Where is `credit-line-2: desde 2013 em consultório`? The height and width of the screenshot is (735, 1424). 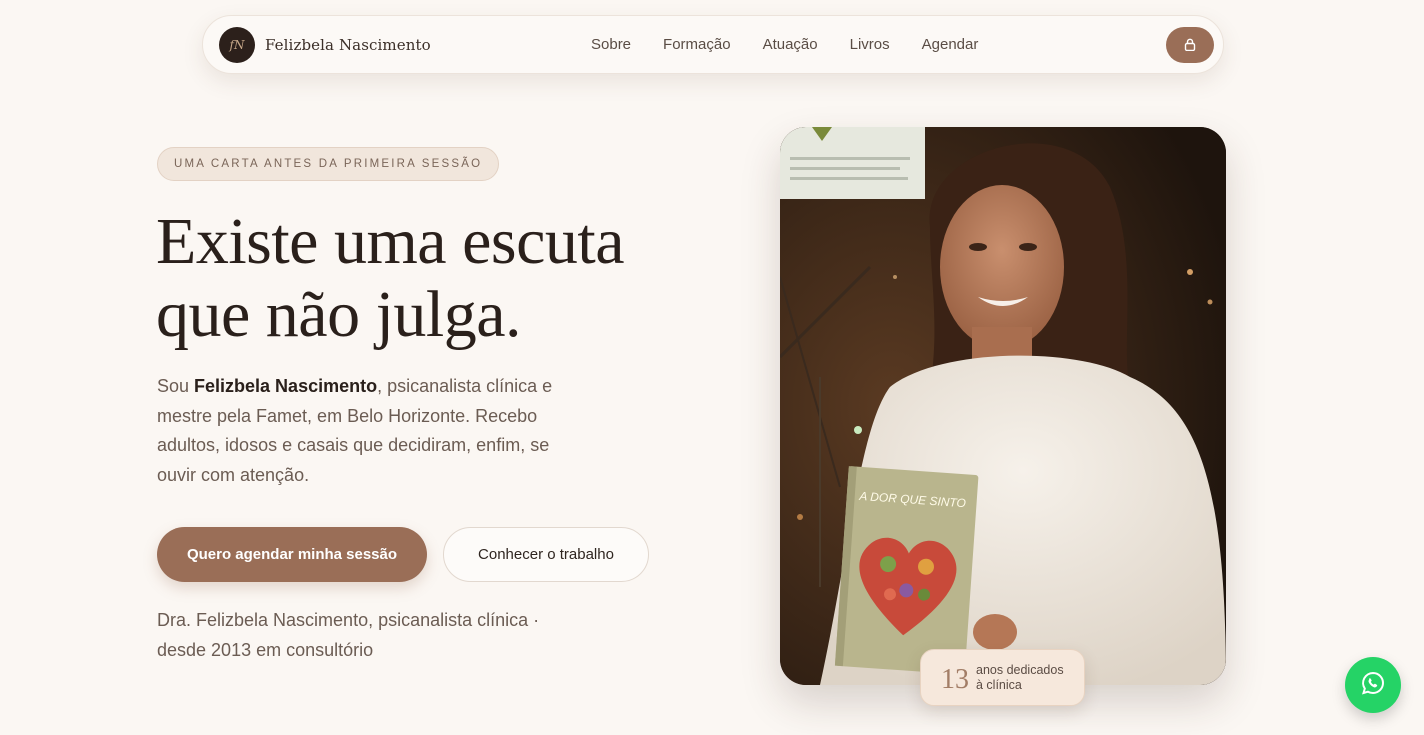
credit-line-2: desde 2013 em consultório is located at coordinates (265, 649).